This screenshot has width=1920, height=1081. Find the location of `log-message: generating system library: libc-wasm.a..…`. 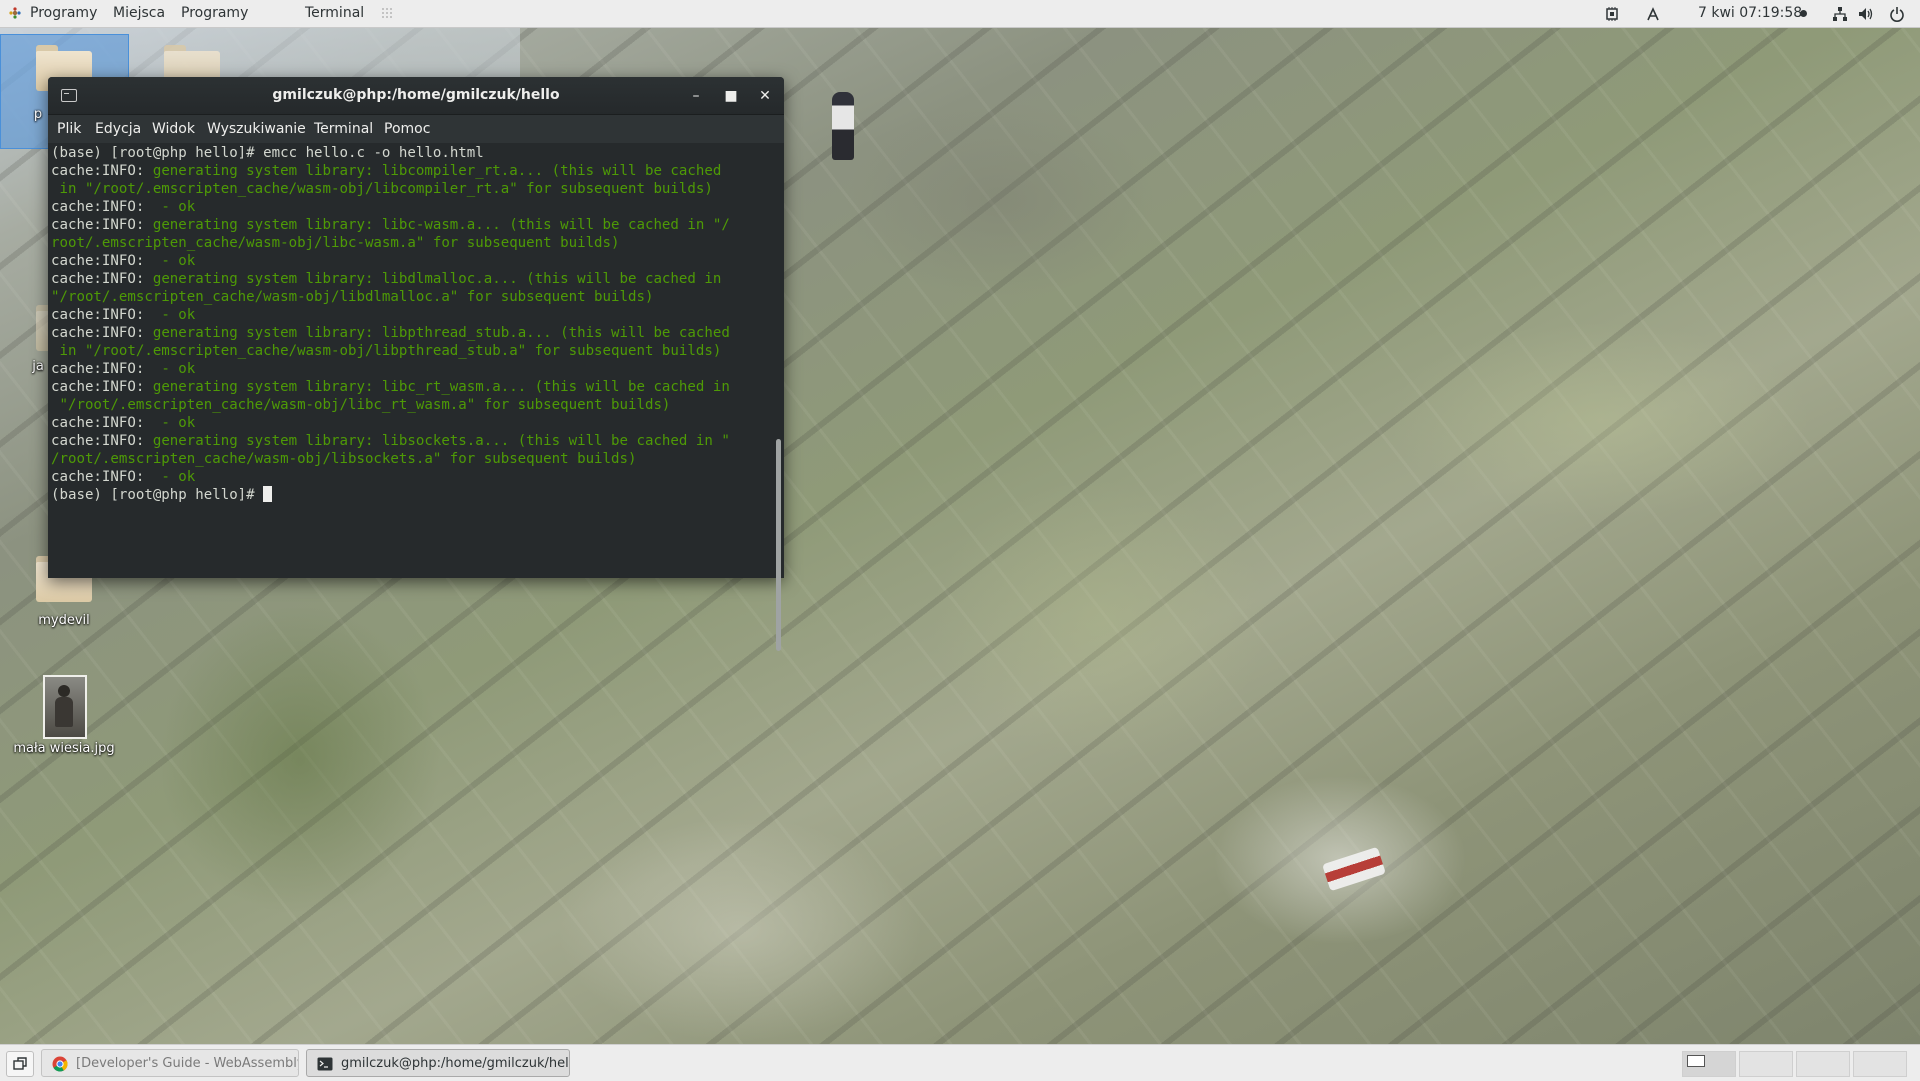

log-message: generating system library: libc-wasm.a..… is located at coordinates (441, 225).